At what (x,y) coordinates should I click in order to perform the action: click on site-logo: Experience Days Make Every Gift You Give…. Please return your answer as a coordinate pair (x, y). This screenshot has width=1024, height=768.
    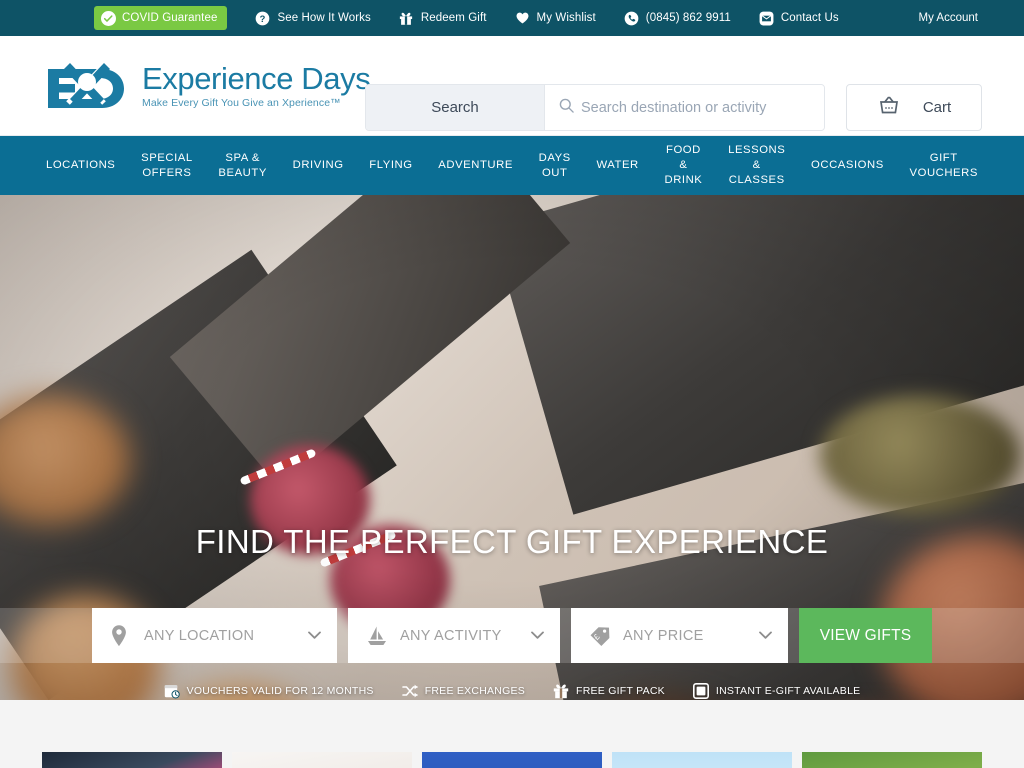
    Looking at the image, I should click on (206, 86).